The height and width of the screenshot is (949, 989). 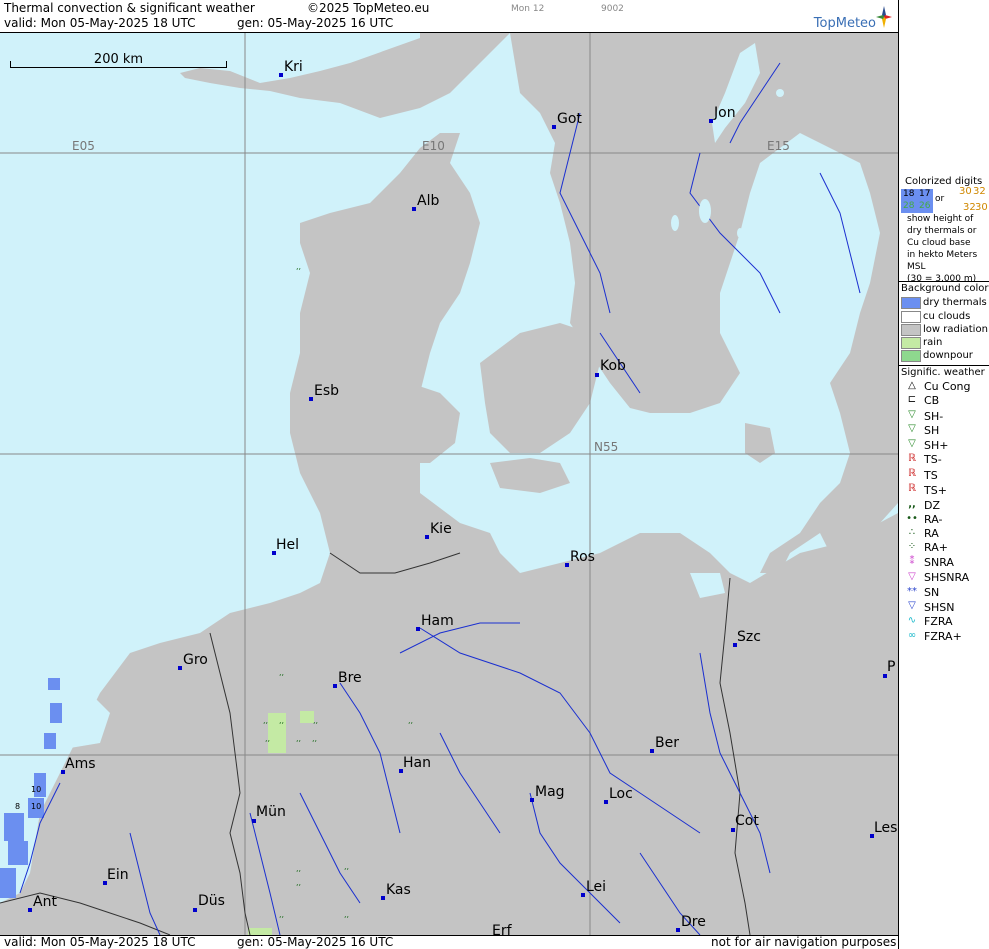 What do you see at coordinates (938, 621) in the screenshot?
I see `weather-label: FZRA` at bounding box center [938, 621].